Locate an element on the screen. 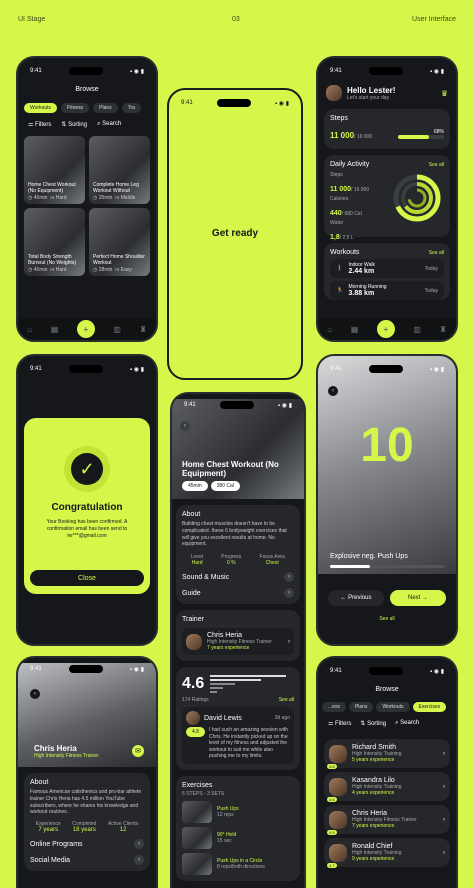 This screenshot has width=474, height=888. exercise-label: Explosive neg. Push Ups is located at coordinates (369, 556).